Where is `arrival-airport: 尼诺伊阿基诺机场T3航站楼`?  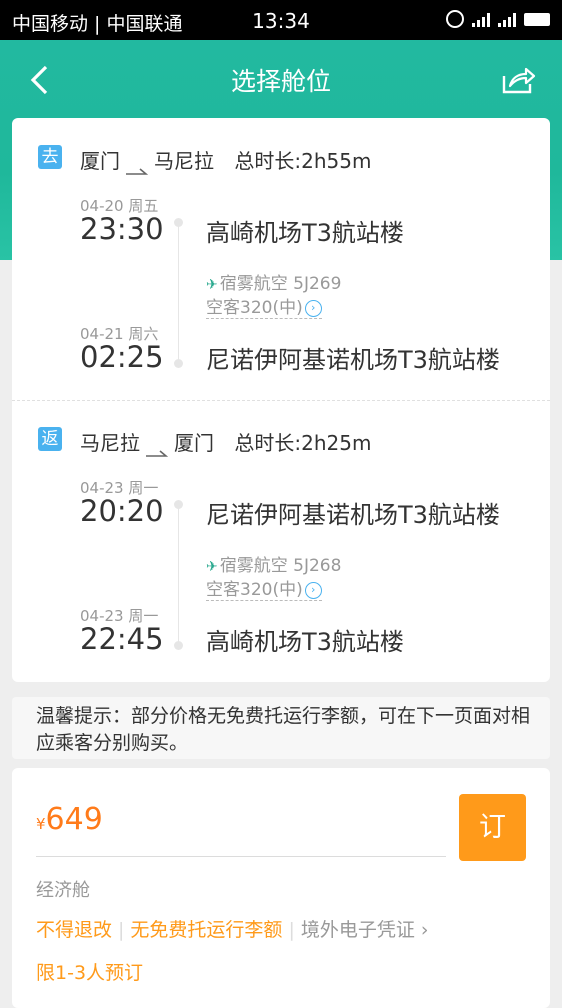
arrival-airport: 尼诺伊阿基诺机场T3航站楼 is located at coordinates (353, 360).